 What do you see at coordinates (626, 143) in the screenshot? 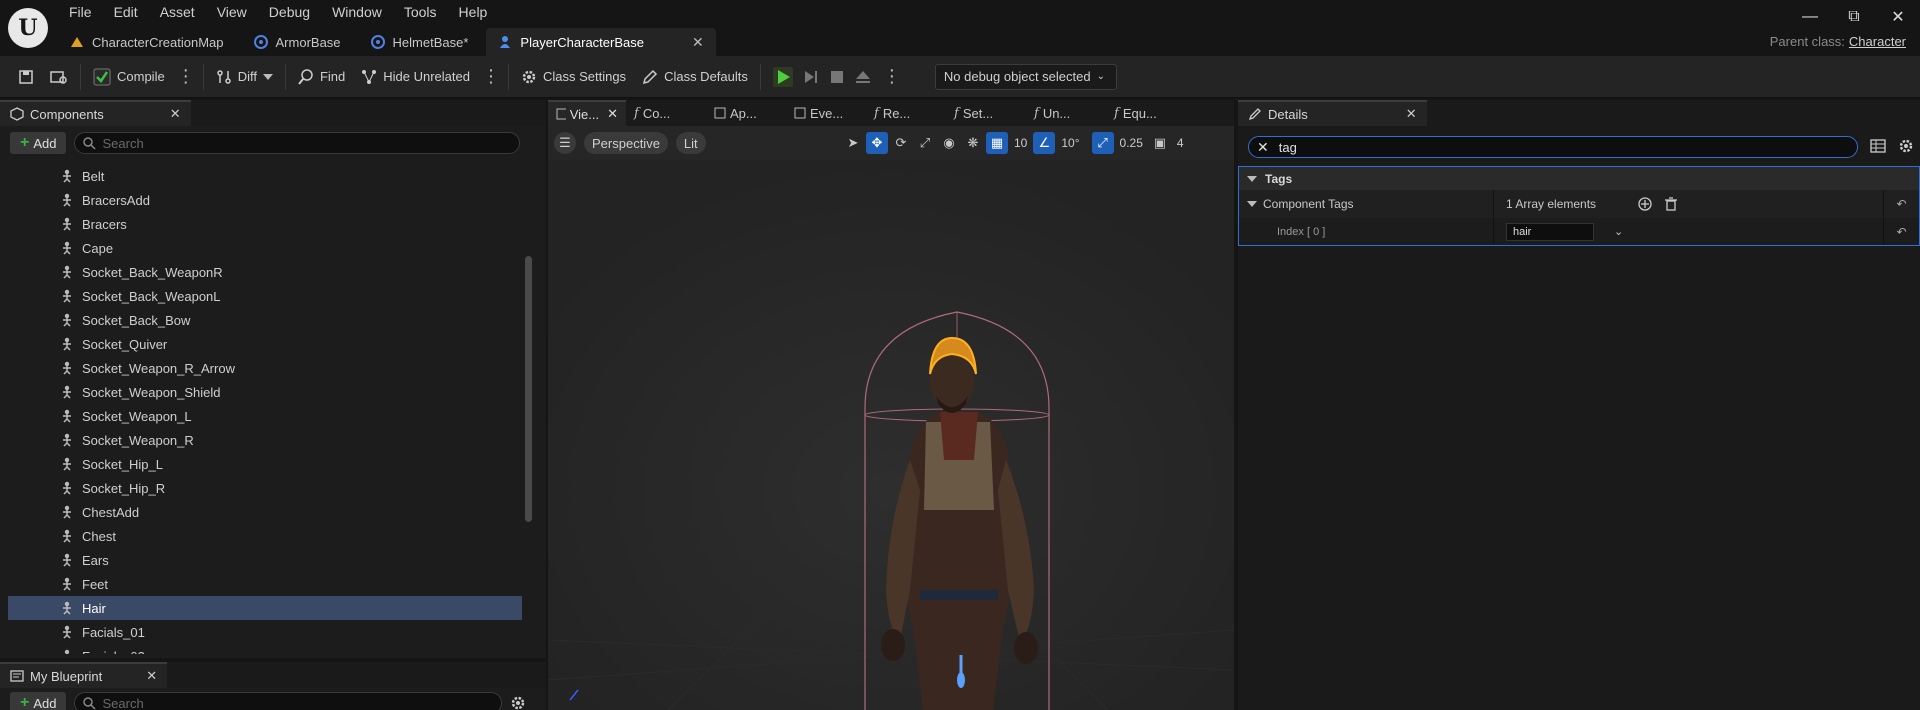
I see `perspective-button: Perspective` at bounding box center [626, 143].